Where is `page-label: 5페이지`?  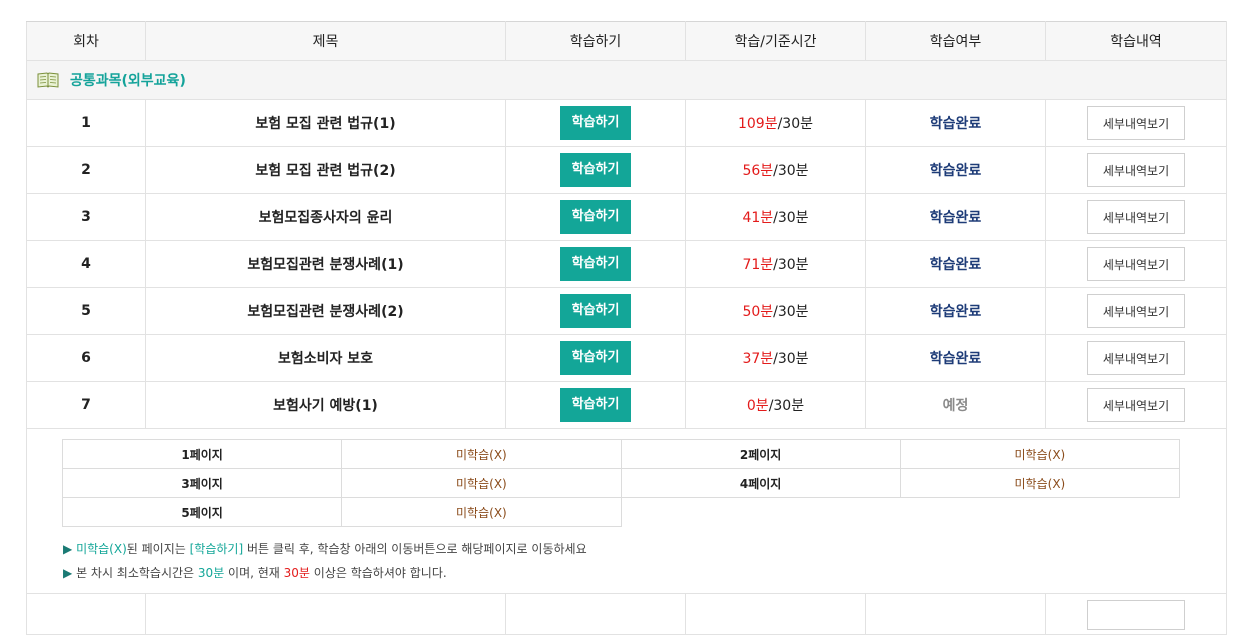 page-label: 5페이지 is located at coordinates (202, 512).